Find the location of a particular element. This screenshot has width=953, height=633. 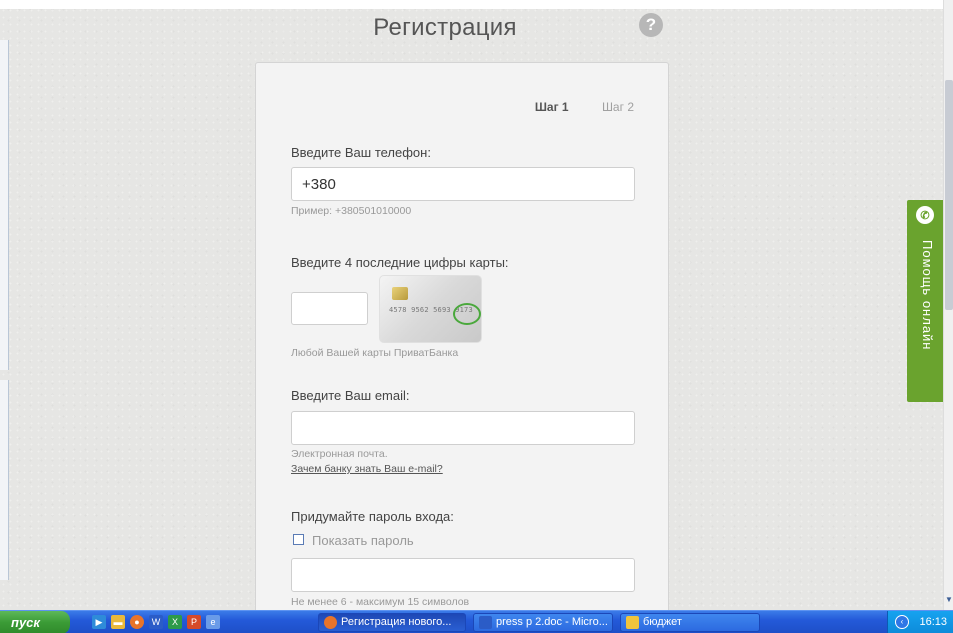

card-chip-icon is located at coordinates (400, 293).